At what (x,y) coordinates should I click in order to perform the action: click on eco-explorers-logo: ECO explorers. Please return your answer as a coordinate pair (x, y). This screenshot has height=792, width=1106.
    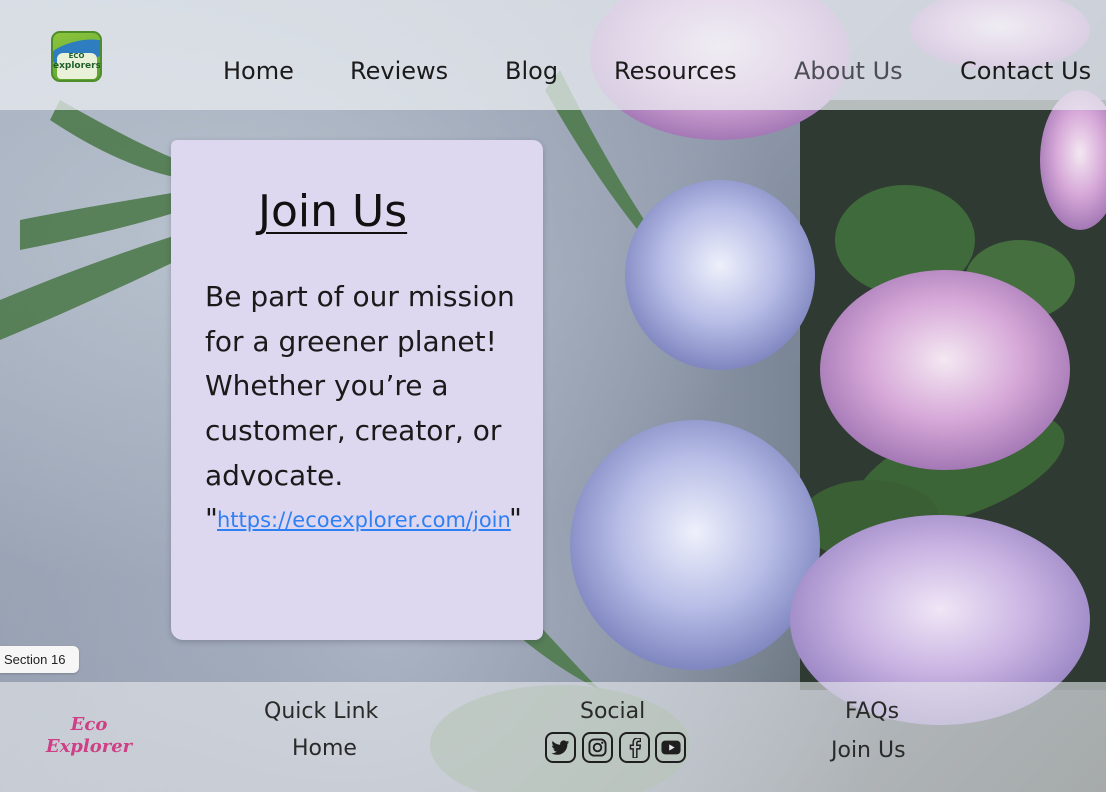
    Looking at the image, I should click on (76, 56).